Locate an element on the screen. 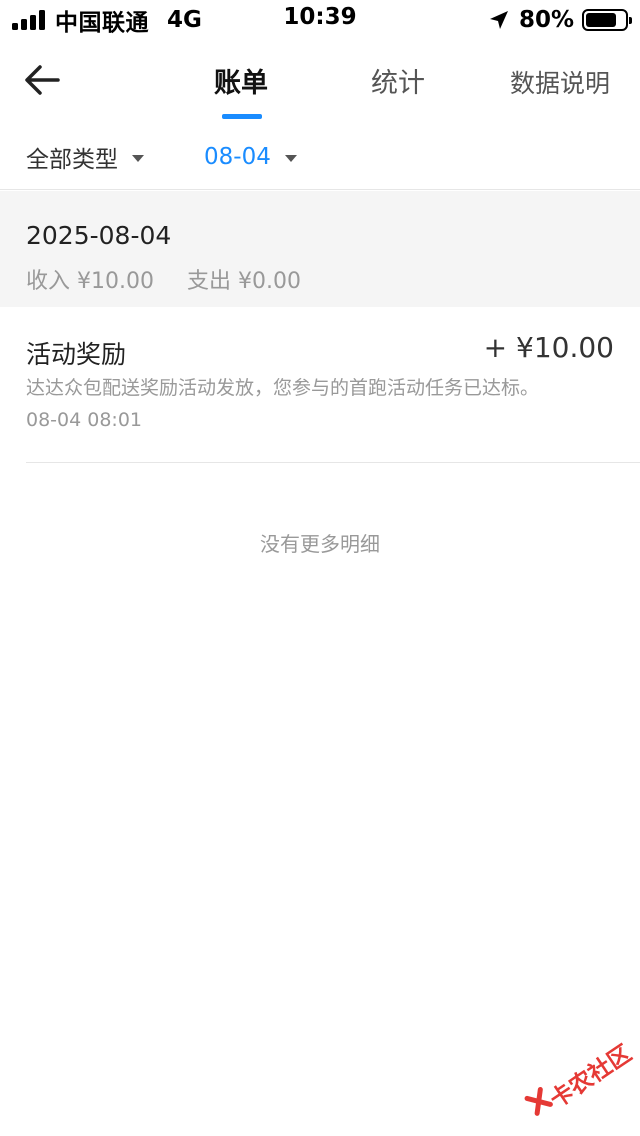 This screenshot has height=1136, width=640. tab-stats: 统计 is located at coordinates (398, 84).